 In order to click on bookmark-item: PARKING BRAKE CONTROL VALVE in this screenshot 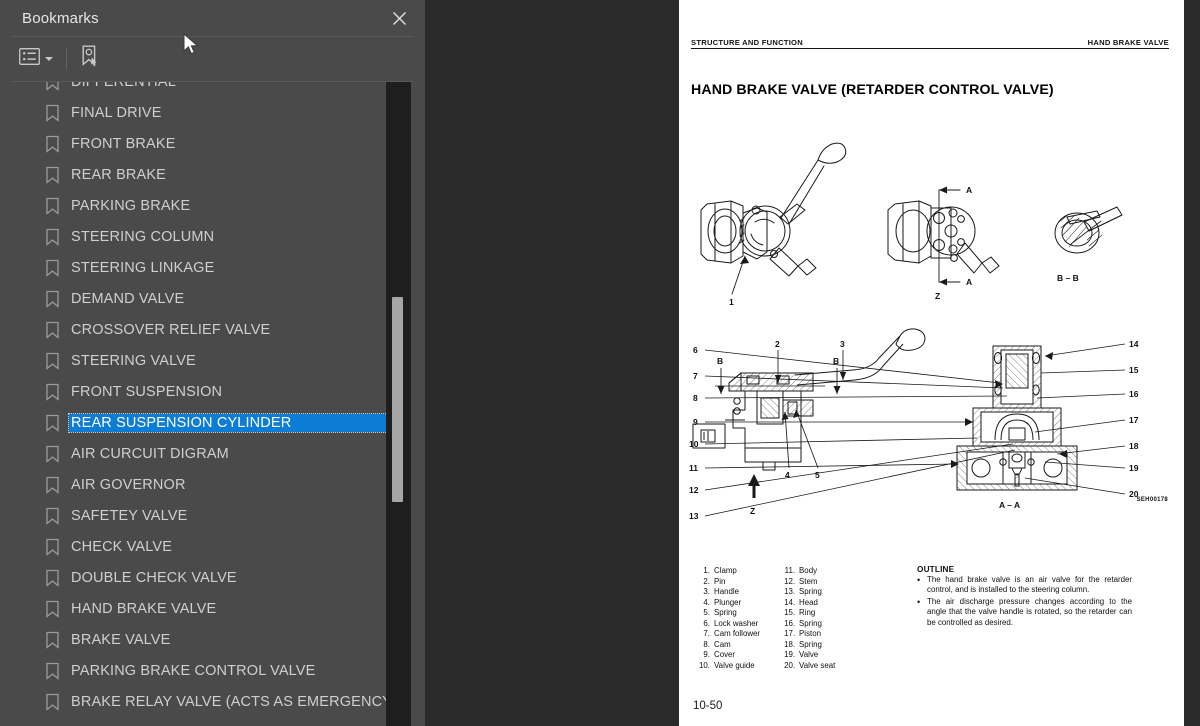, I will do `click(205, 670)`.